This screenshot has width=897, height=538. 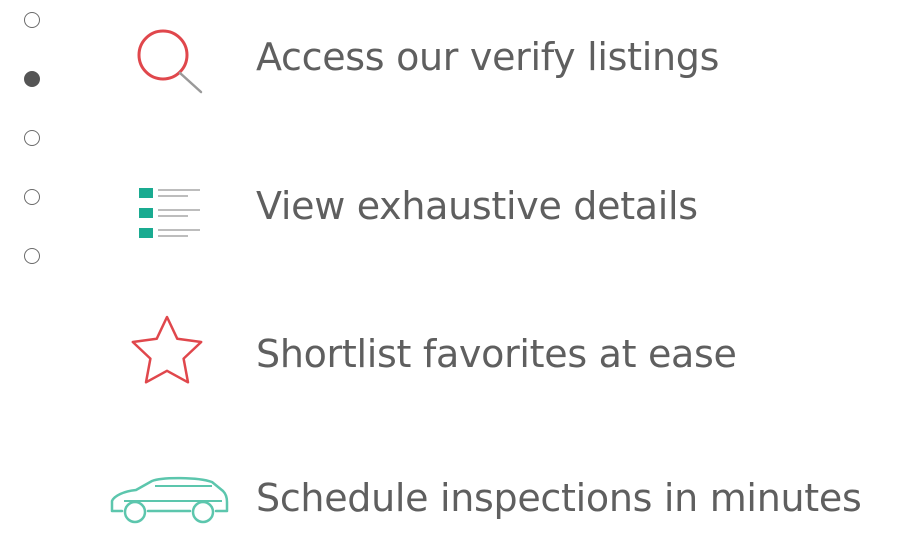 What do you see at coordinates (169, 500) in the screenshot?
I see `car-icon` at bounding box center [169, 500].